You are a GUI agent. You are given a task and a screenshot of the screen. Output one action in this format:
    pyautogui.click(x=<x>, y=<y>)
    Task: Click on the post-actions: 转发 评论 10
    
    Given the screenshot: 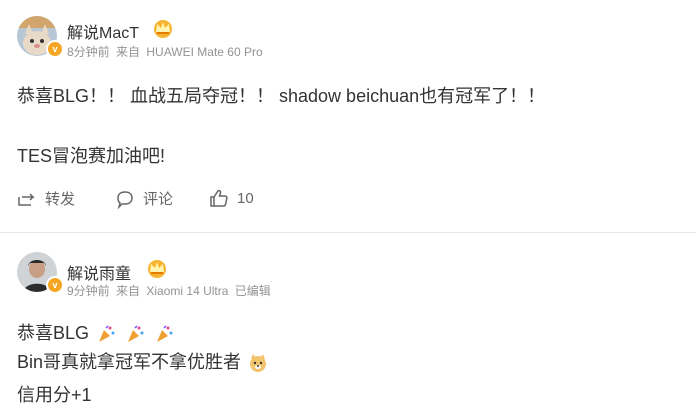 What is the action you would take?
    pyautogui.click(x=348, y=202)
    